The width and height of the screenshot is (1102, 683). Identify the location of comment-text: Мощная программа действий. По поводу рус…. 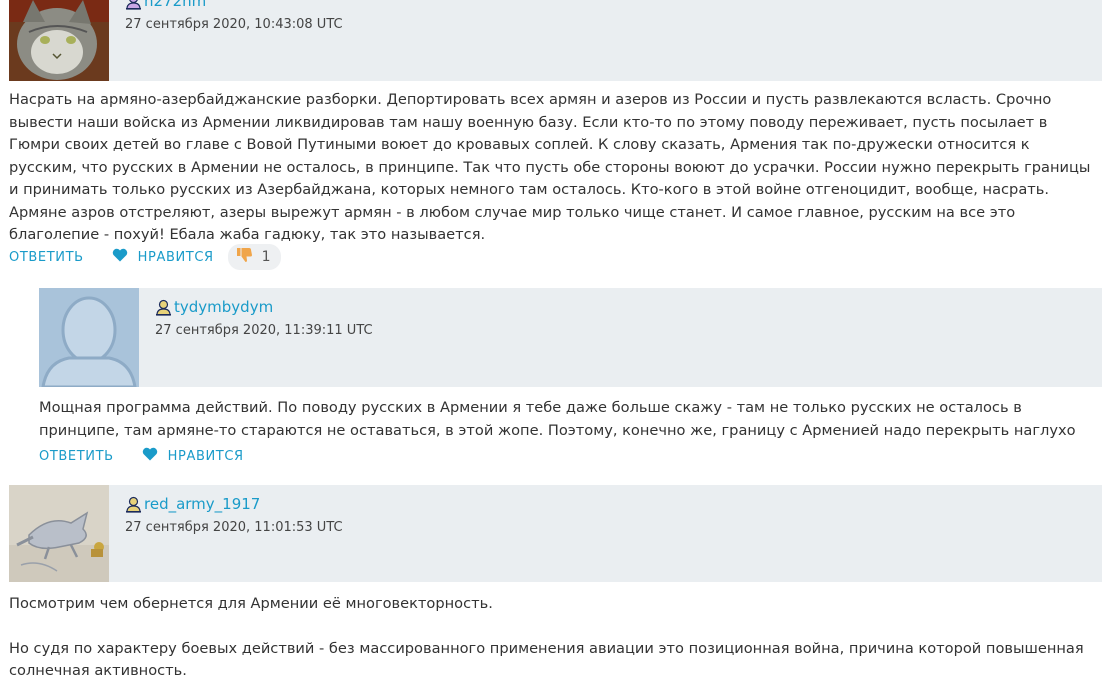
(557, 419).